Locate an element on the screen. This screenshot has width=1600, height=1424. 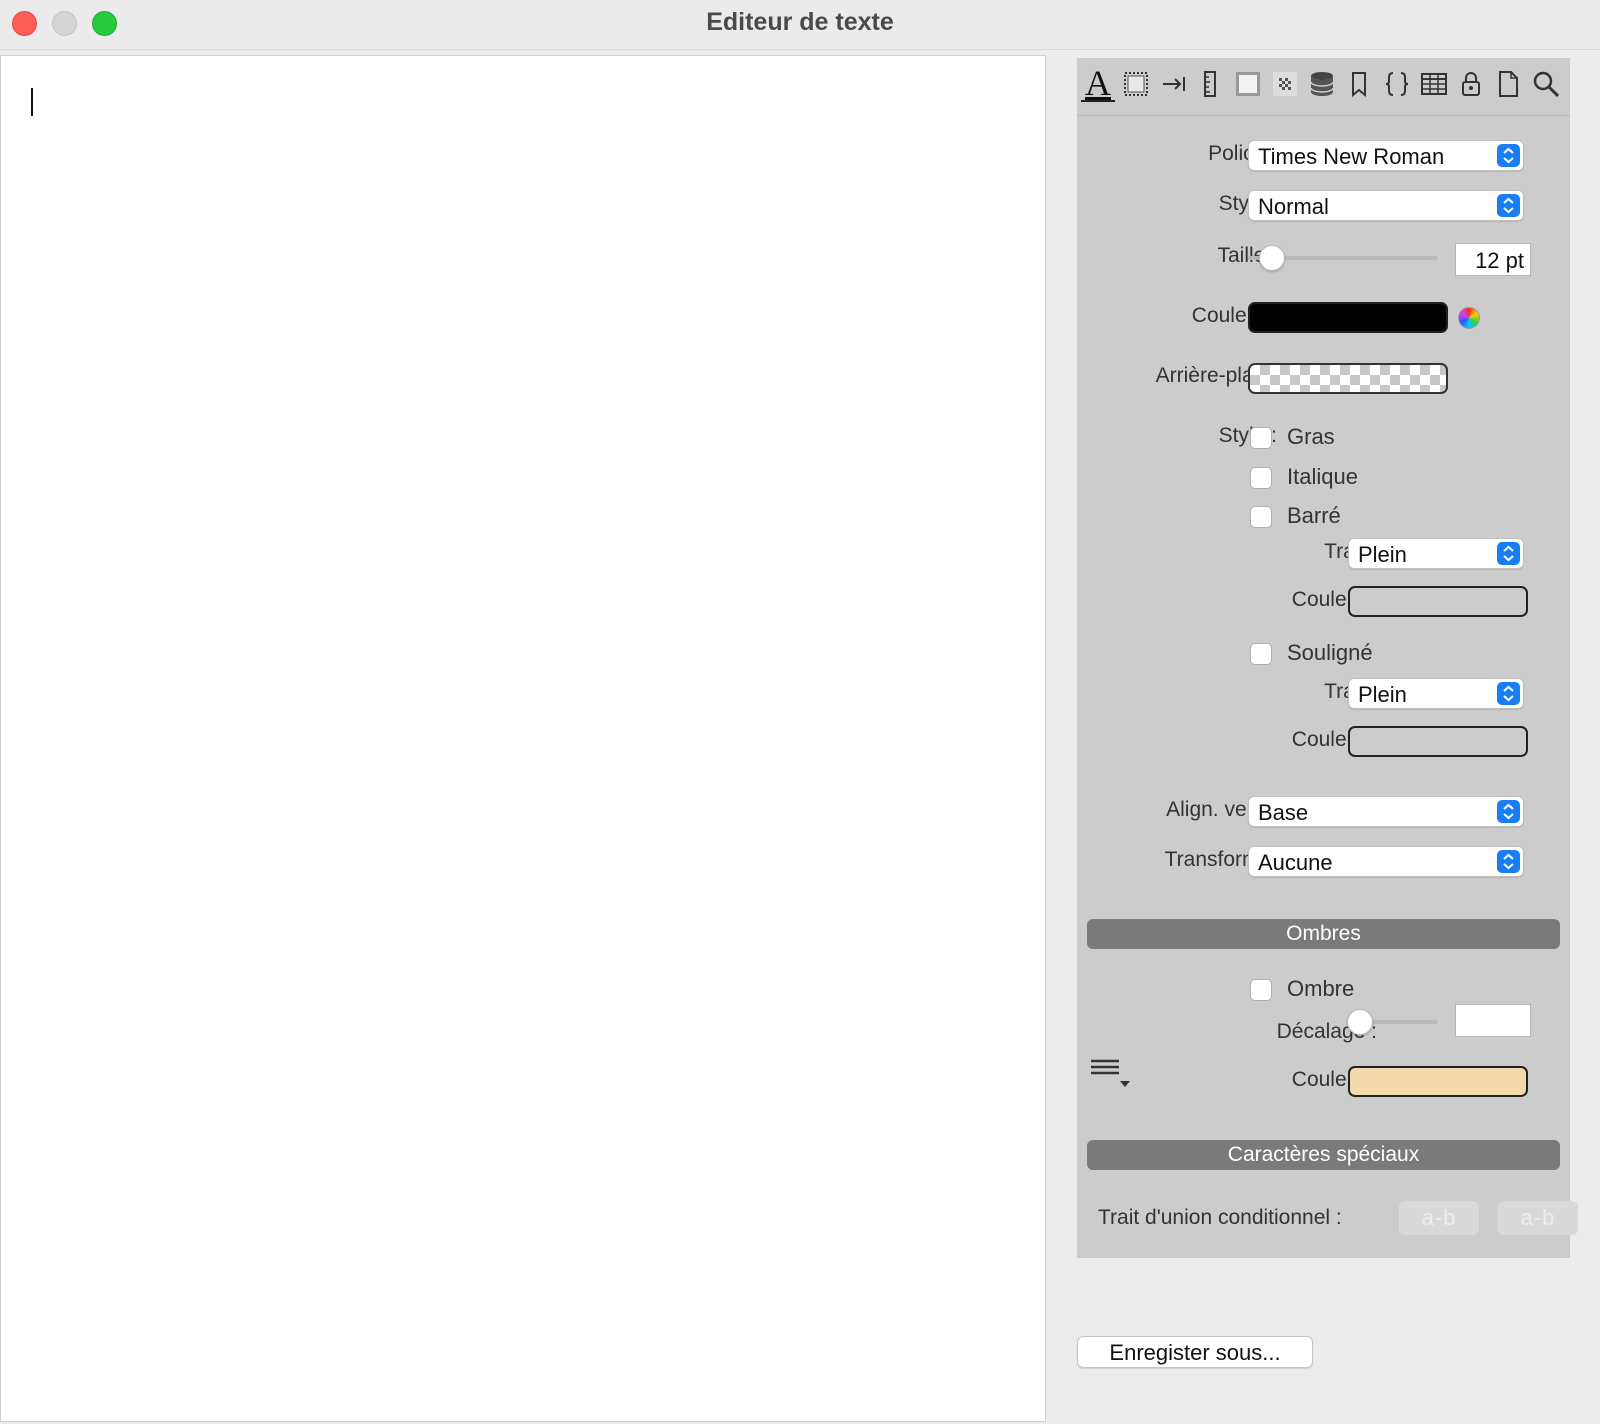
search-tab is located at coordinates (1546, 84).